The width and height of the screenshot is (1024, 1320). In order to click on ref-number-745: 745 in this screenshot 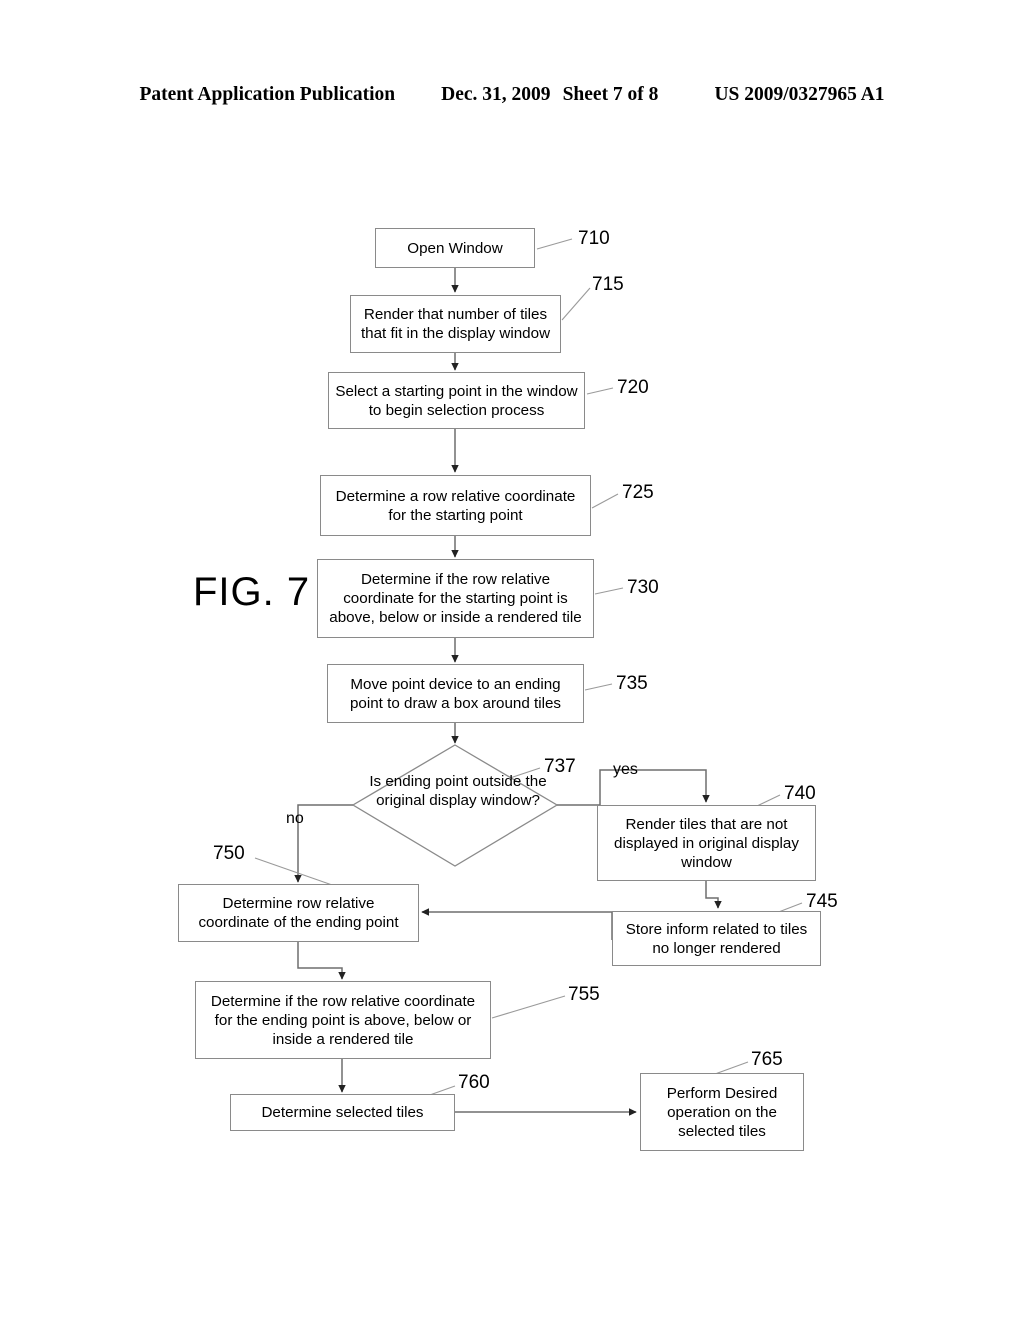, I will do `click(822, 901)`.